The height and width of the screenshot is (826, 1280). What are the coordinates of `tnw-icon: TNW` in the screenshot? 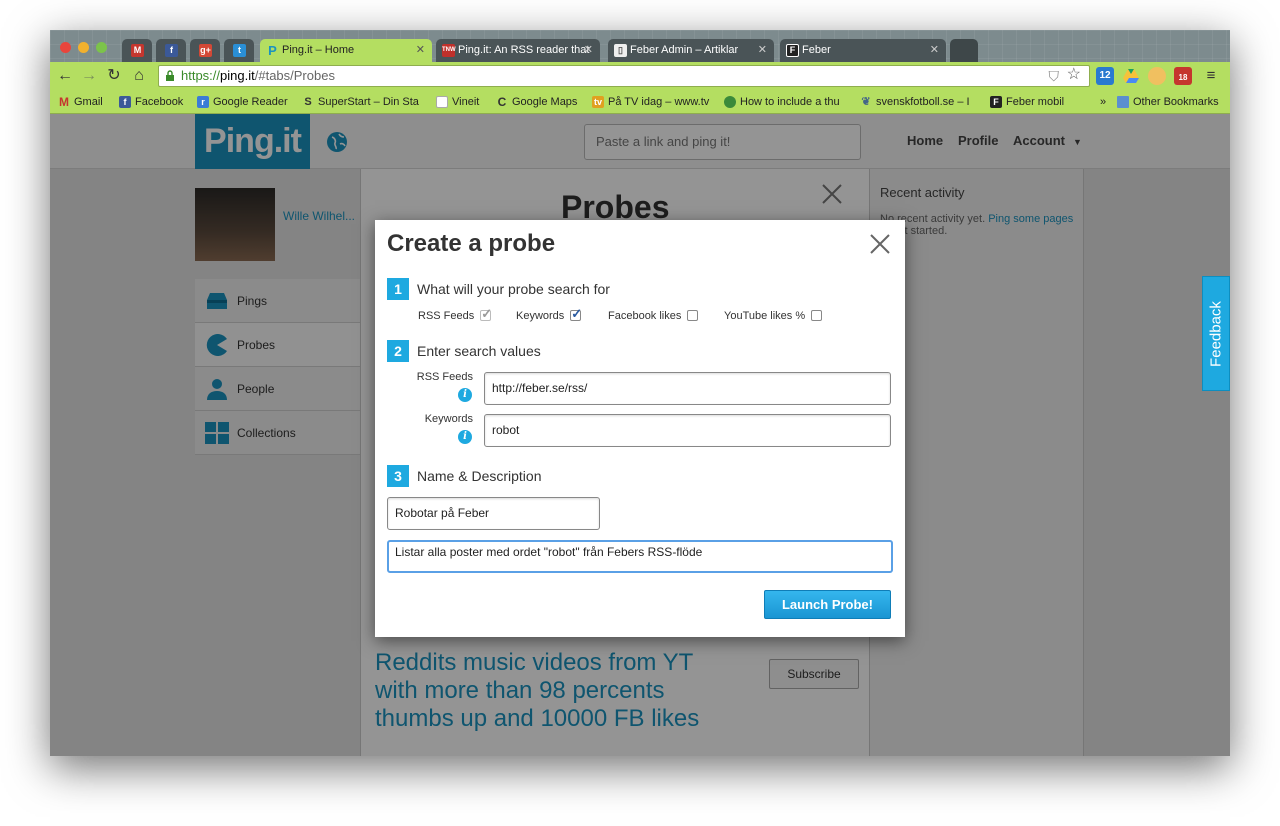 It's located at (449, 50).